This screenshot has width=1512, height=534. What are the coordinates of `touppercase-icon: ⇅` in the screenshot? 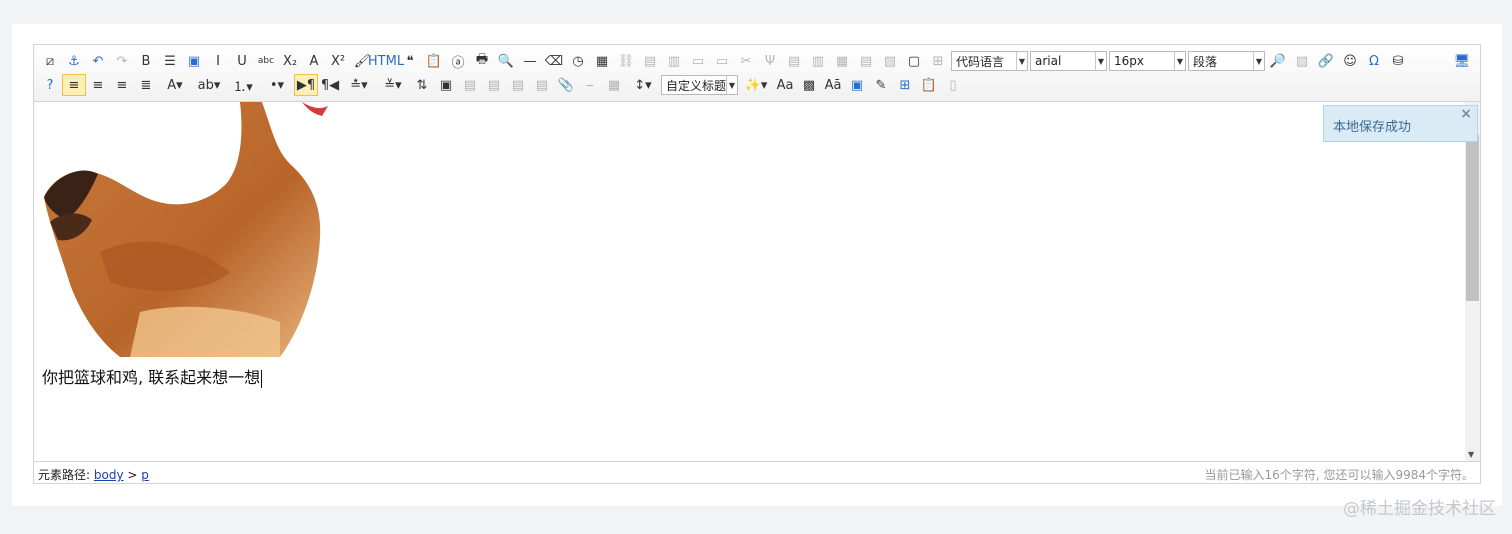 It's located at (422, 85).